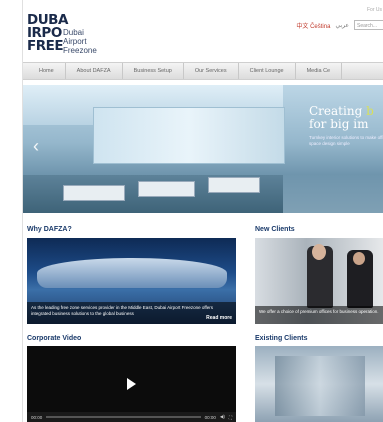  What do you see at coordinates (370, 111) in the screenshot?
I see `hero-title-highlight: b` at bounding box center [370, 111].